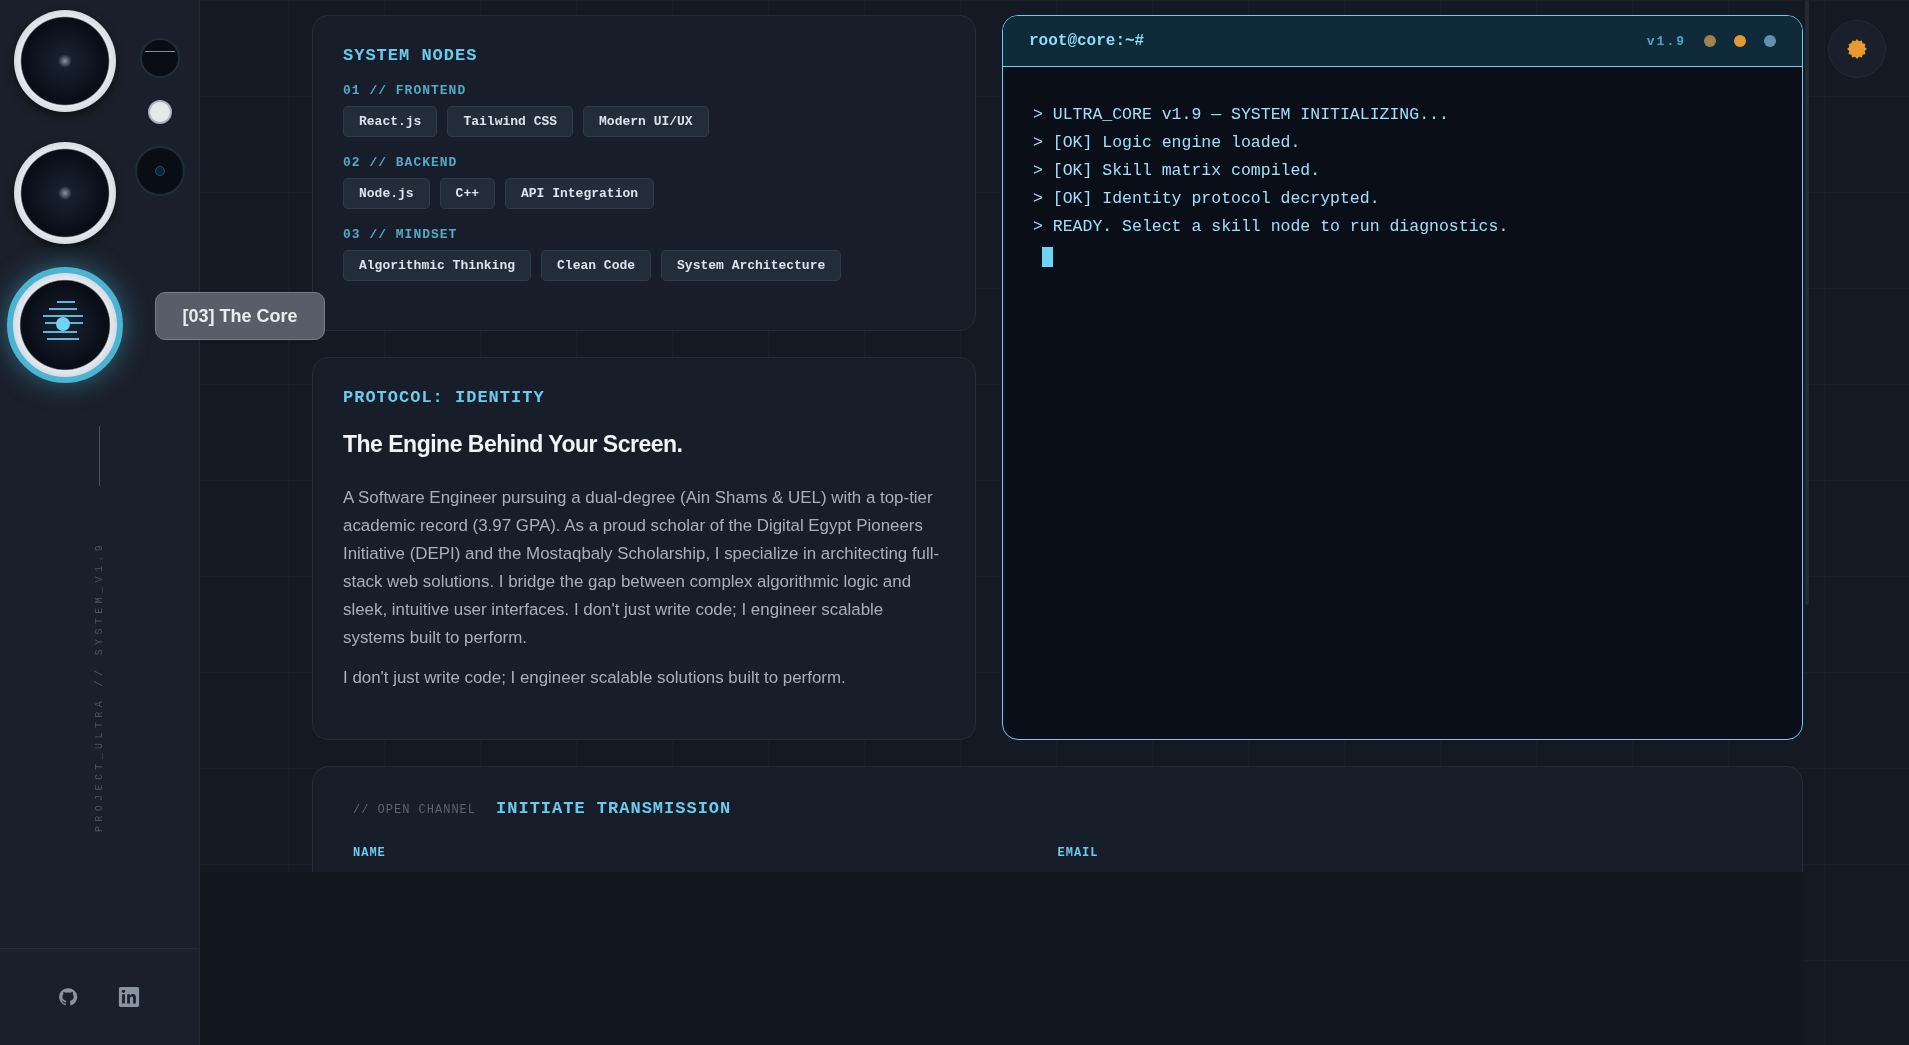  Describe the element at coordinates (642, 568) in the screenshot. I see `paragraph: A Software Engineer pursuing a dual-degree (Ain Shams & UEL) with a top-tier academic record (3.97 GPA). As a proud scholar of the Digital Egypt Pioneers Initiative (DEPI) and the Mostaqbaly Scholarship, I specialize in architecting full-stack web solutions. I bridge the gap between complex algorithmic logic and sleek, intuitive user interfaces. I don't just write code; I engineer scalable systems built to perform.` at that location.